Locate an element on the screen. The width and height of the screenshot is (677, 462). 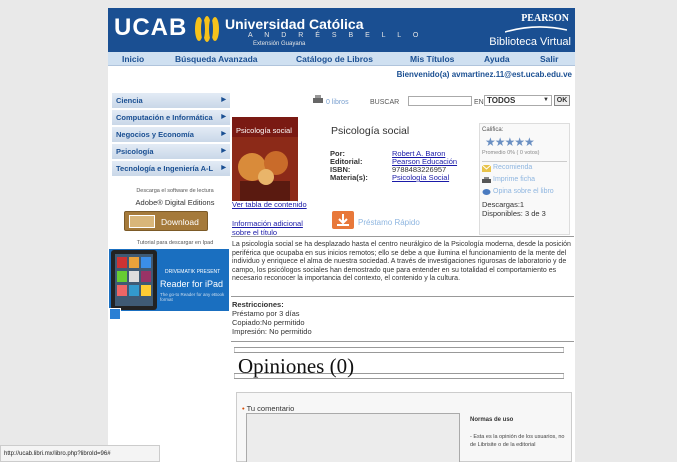
chat-bubble-icon is located at coordinates (486, 192).